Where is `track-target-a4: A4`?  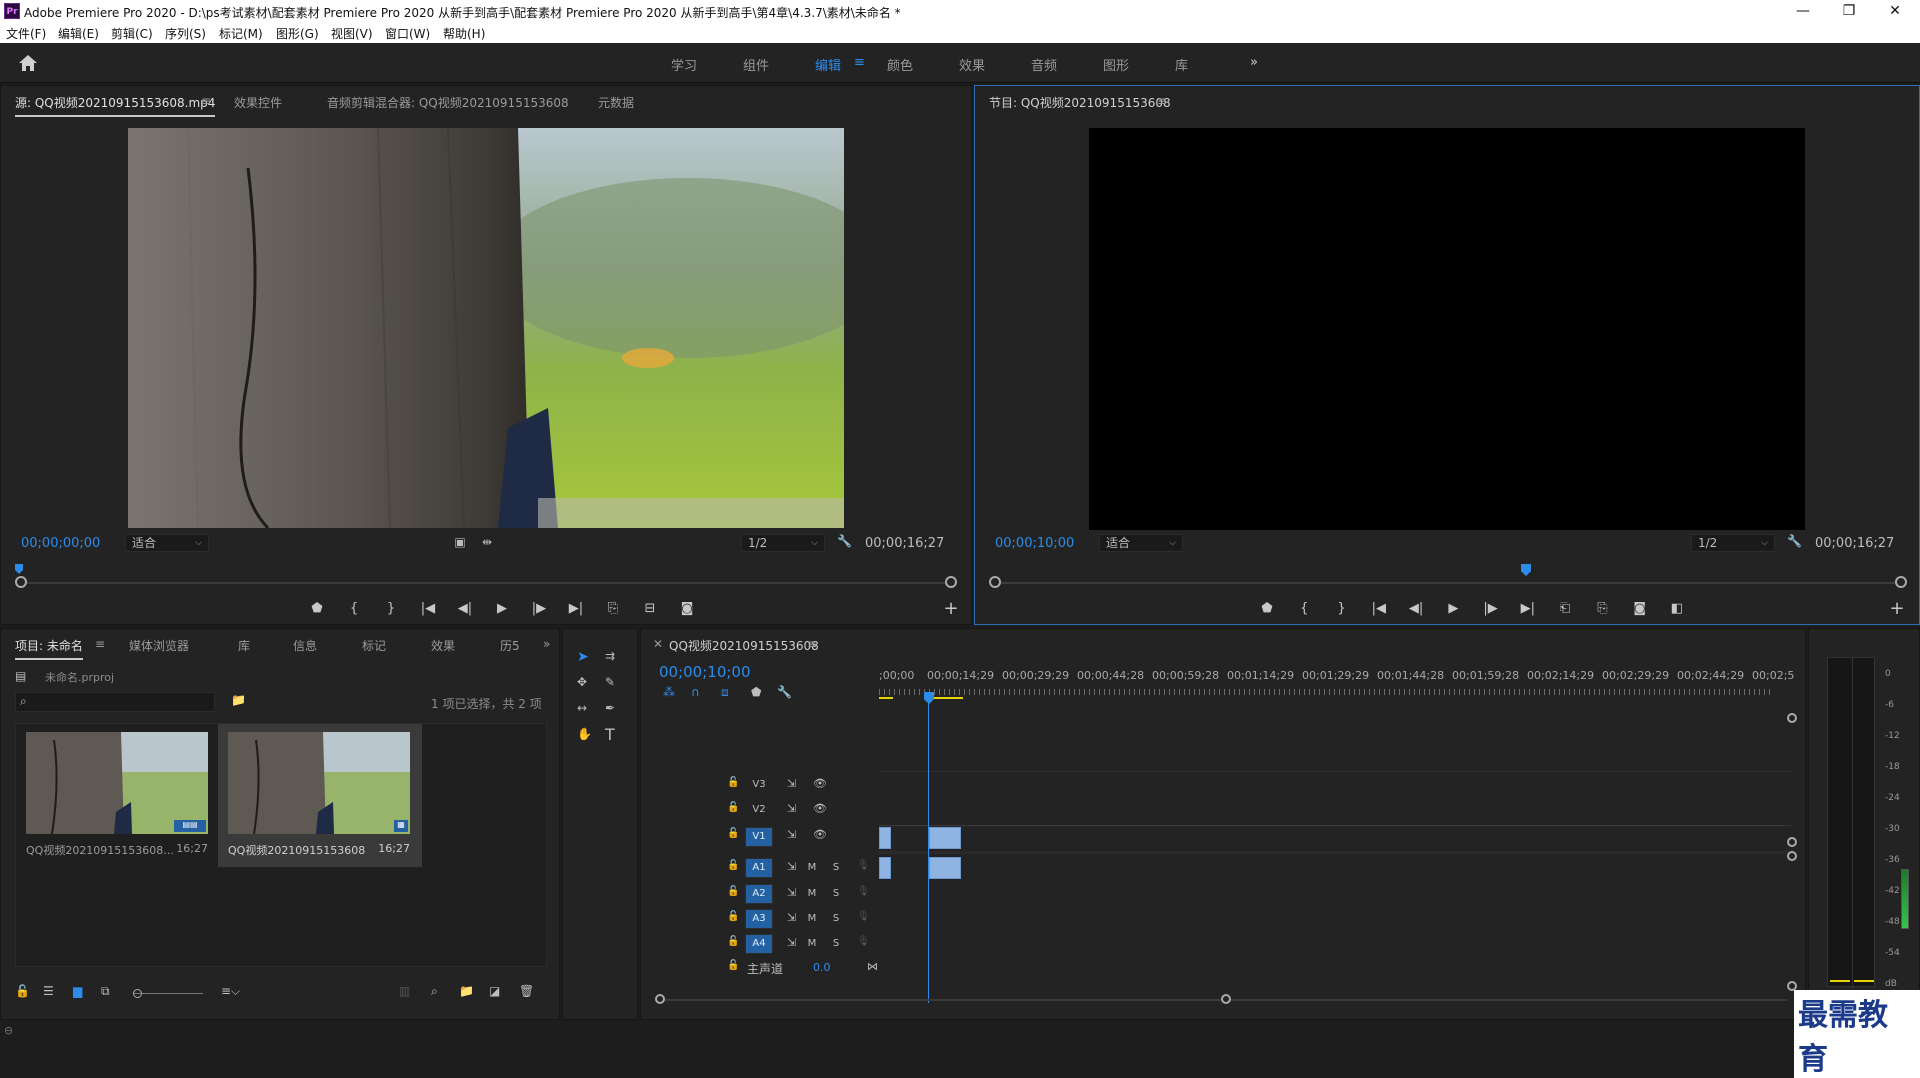 track-target-a4: A4 is located at coordinates (759, 944).